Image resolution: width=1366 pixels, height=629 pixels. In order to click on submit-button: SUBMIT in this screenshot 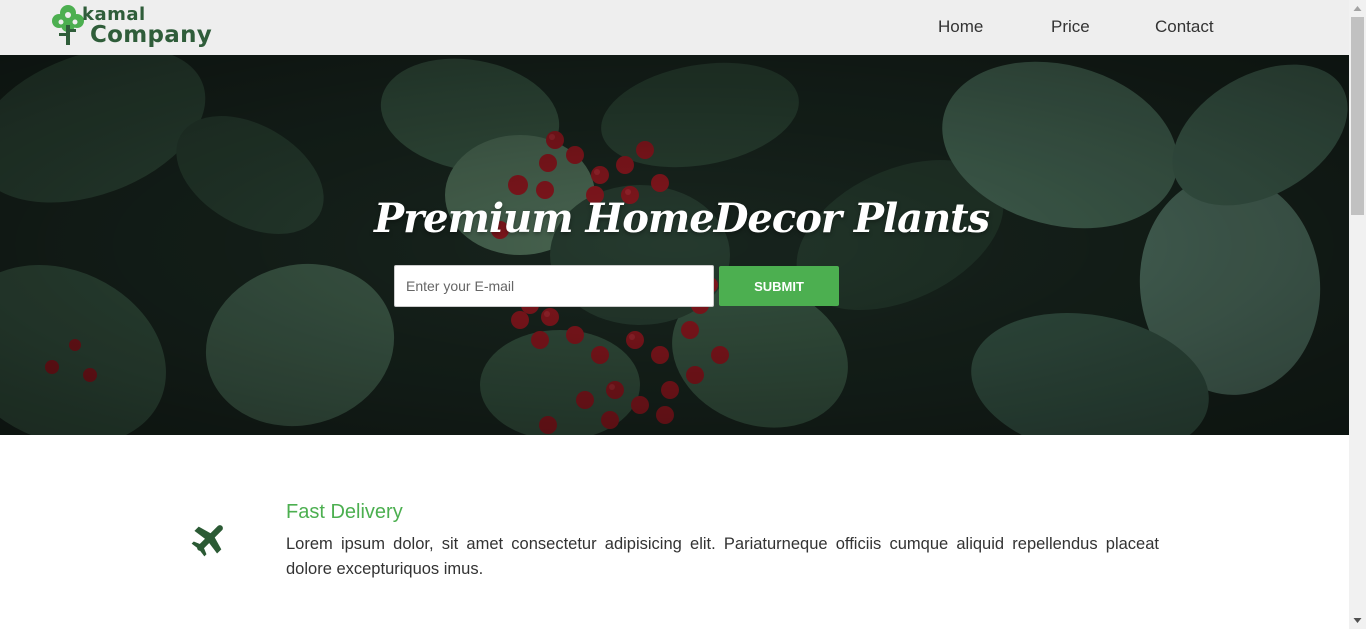, I will do `click(779, 286)`.